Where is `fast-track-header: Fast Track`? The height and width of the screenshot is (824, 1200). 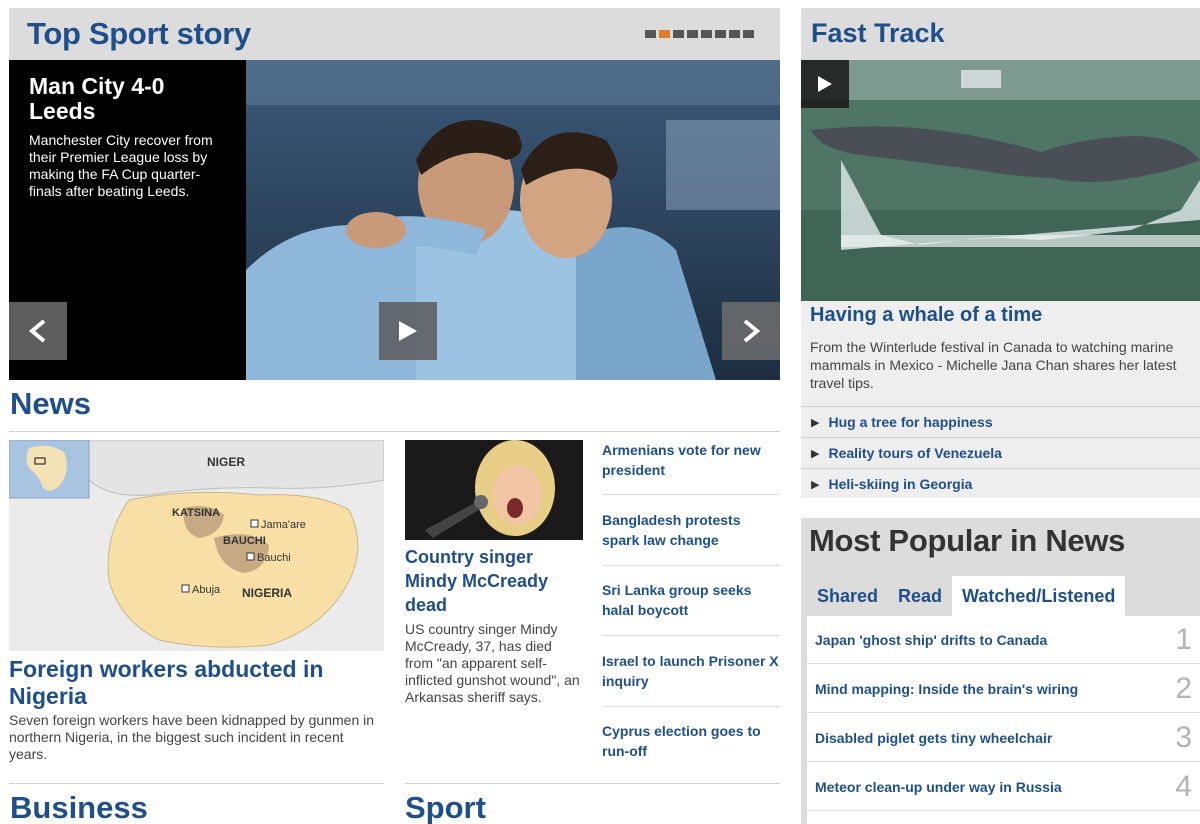 fast-track-header: Fast Track is located at coordinates (1000, 34).